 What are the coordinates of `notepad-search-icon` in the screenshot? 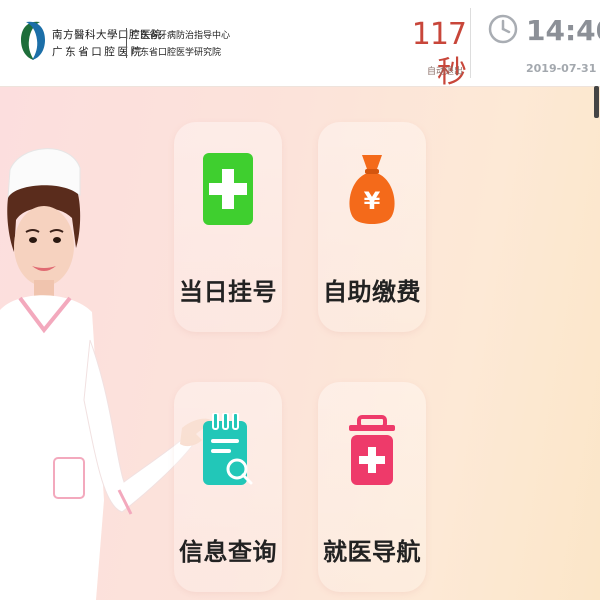 It's located at (228, 449).